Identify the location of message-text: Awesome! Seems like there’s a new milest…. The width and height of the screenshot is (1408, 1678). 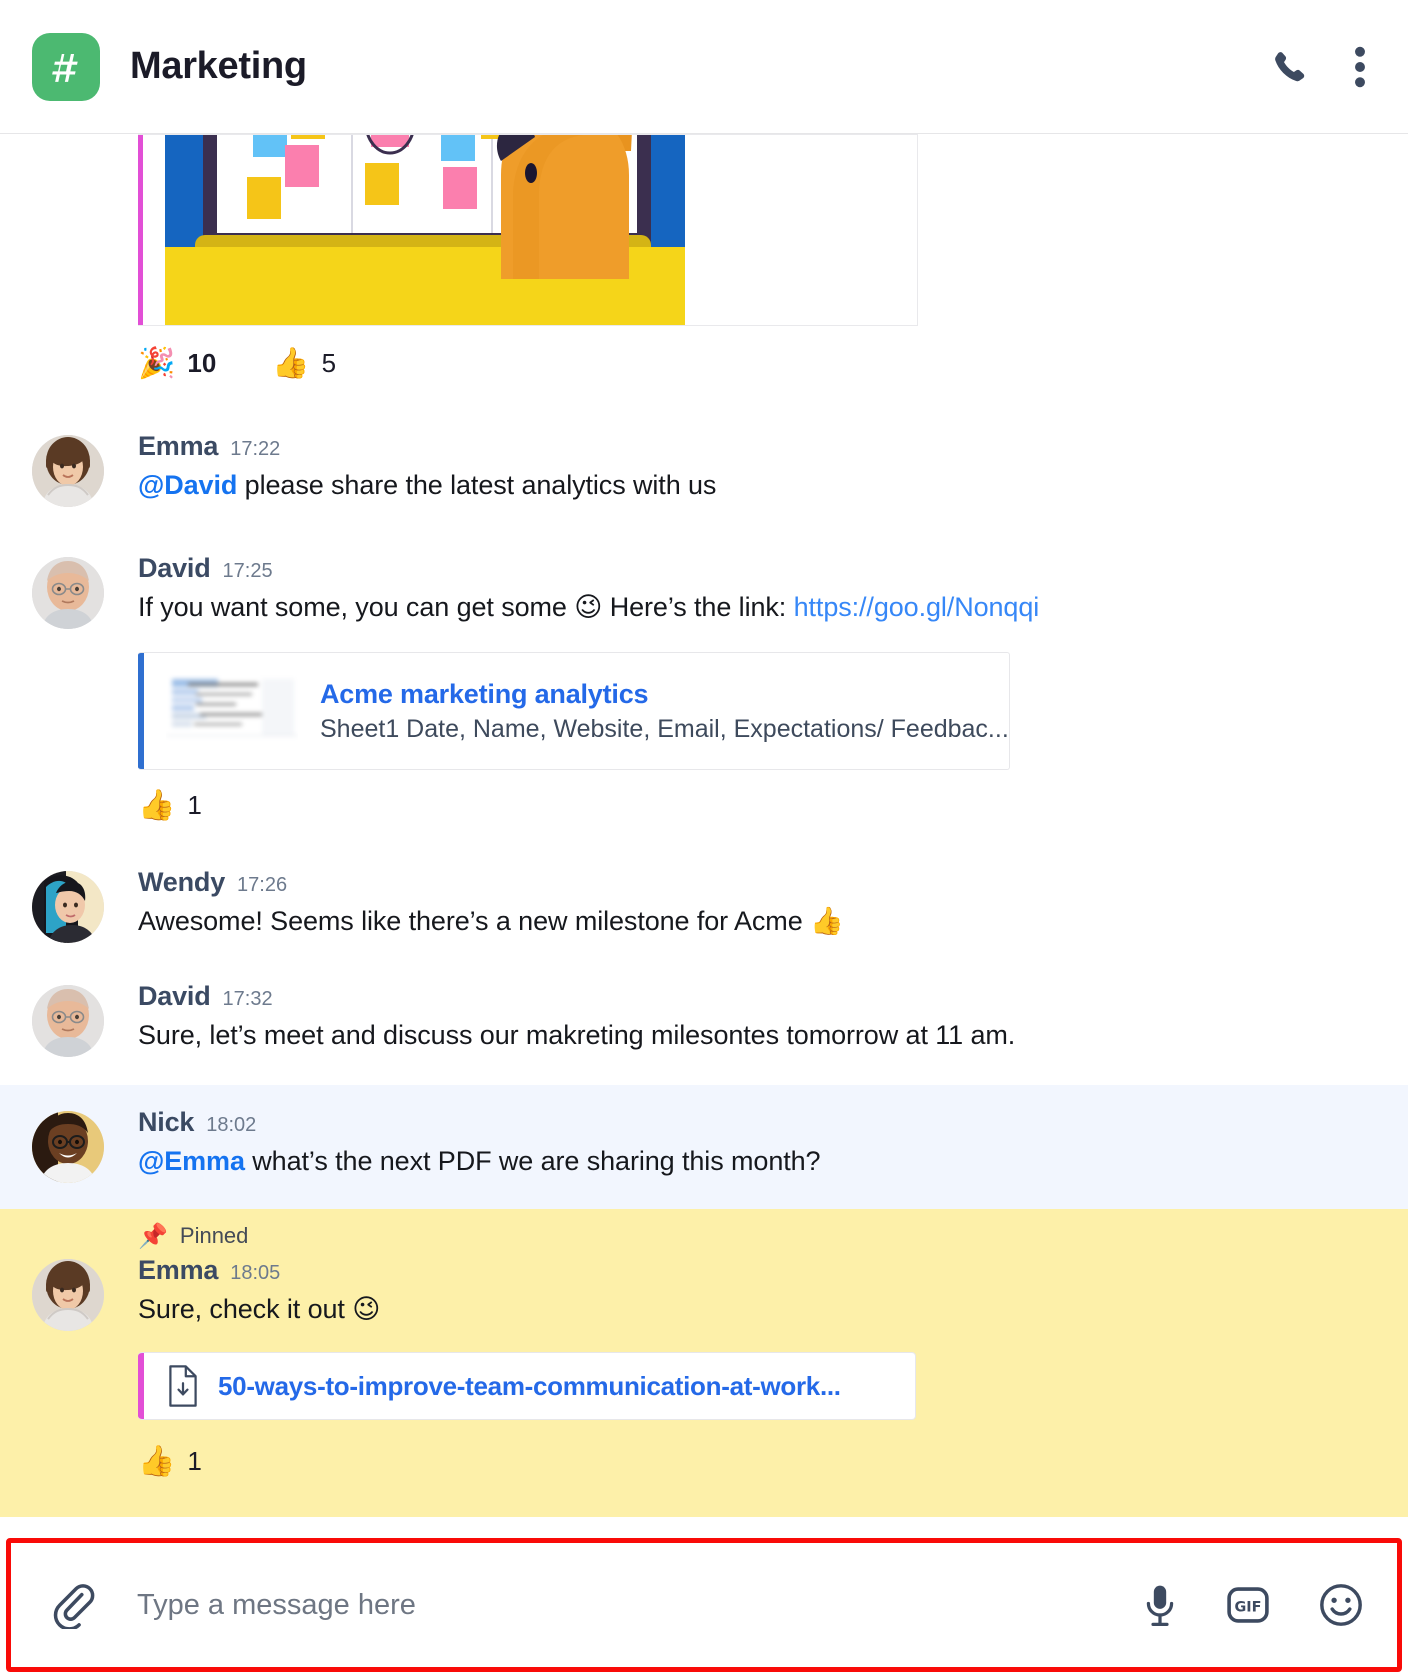
(757, 921).